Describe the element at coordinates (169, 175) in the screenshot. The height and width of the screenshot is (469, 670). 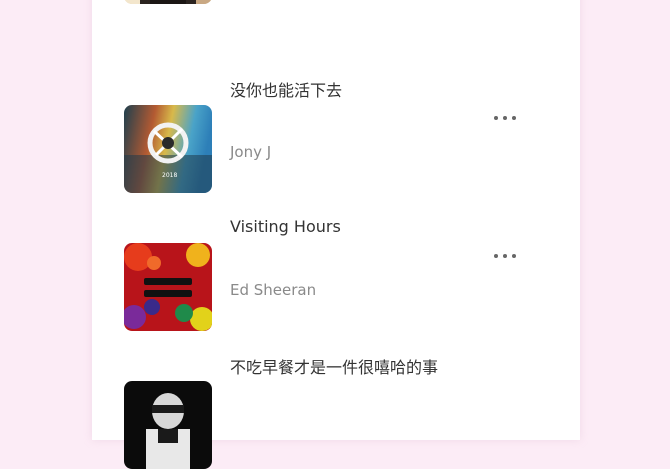
I see `svg-text: 2018` at that location.